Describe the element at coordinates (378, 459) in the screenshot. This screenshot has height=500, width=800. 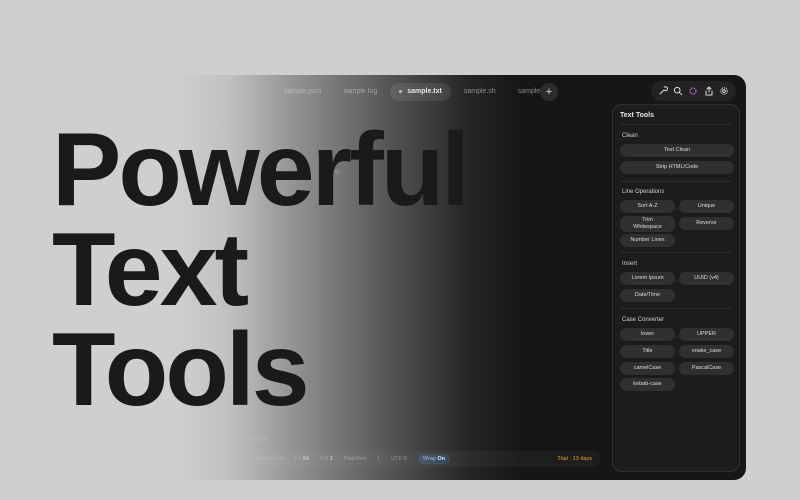
I see `indent-indicator: 1` at that location.